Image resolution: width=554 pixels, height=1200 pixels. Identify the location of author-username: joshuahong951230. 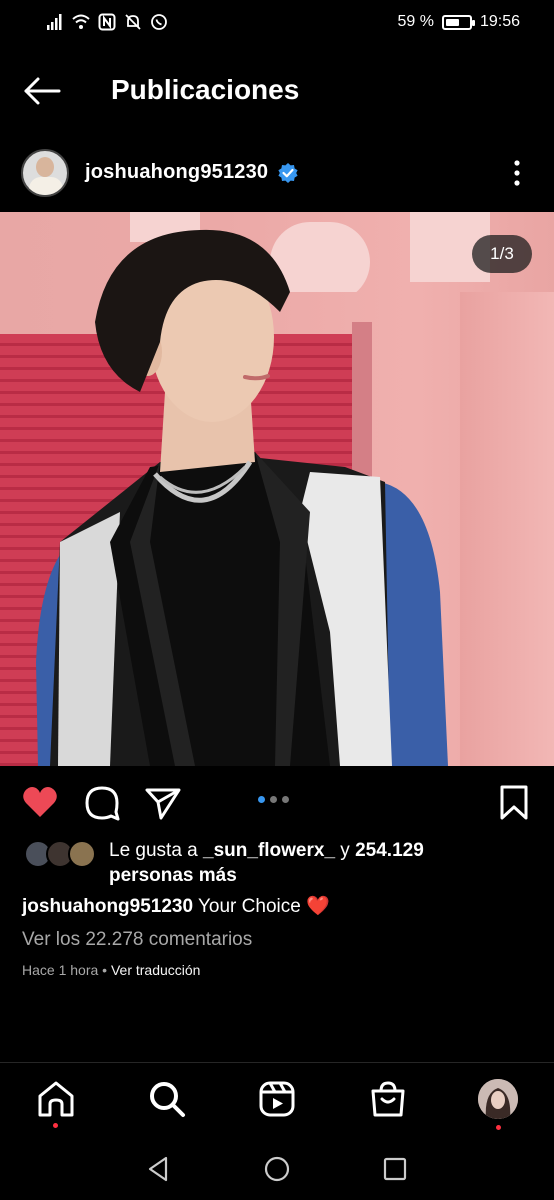
(176, 172).